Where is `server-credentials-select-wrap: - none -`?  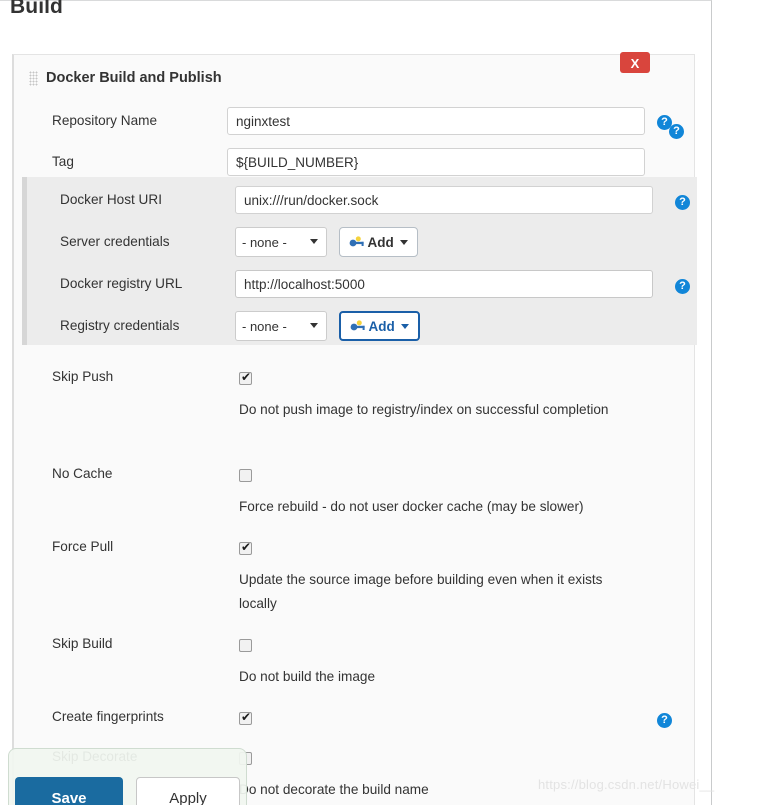 server-credentials-select-wrap: - none - is located at coordinates (281, 242).